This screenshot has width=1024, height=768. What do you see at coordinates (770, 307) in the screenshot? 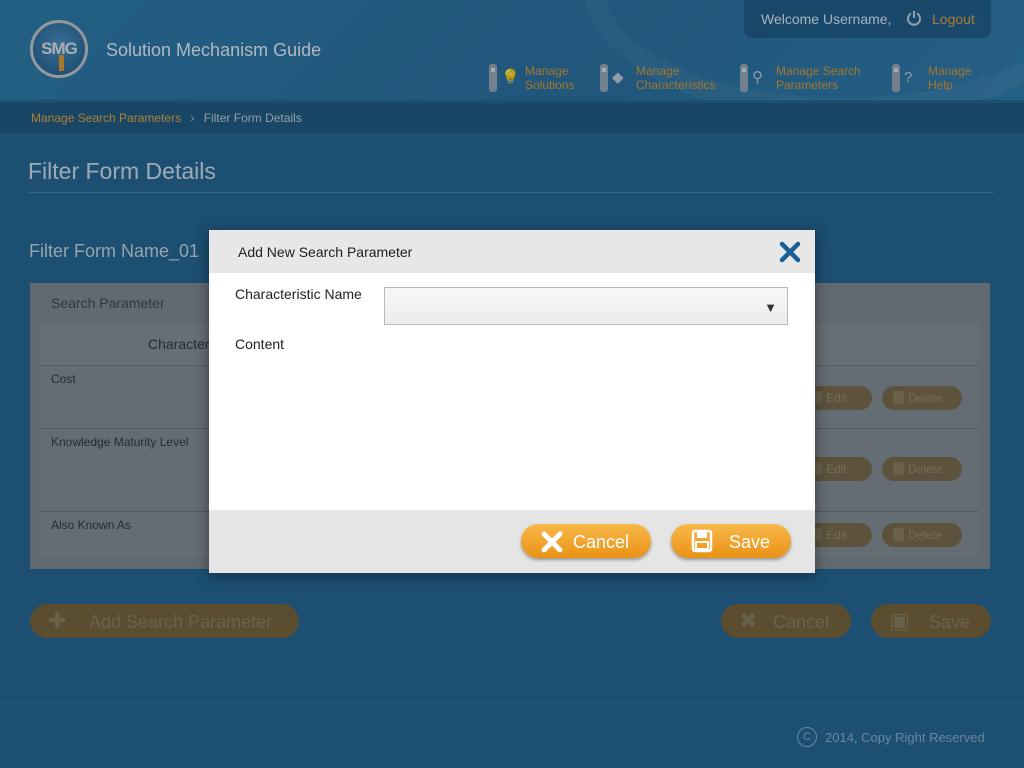
I see `dropdown-arrow-icon: ▼` at bounding box center [770, 307].